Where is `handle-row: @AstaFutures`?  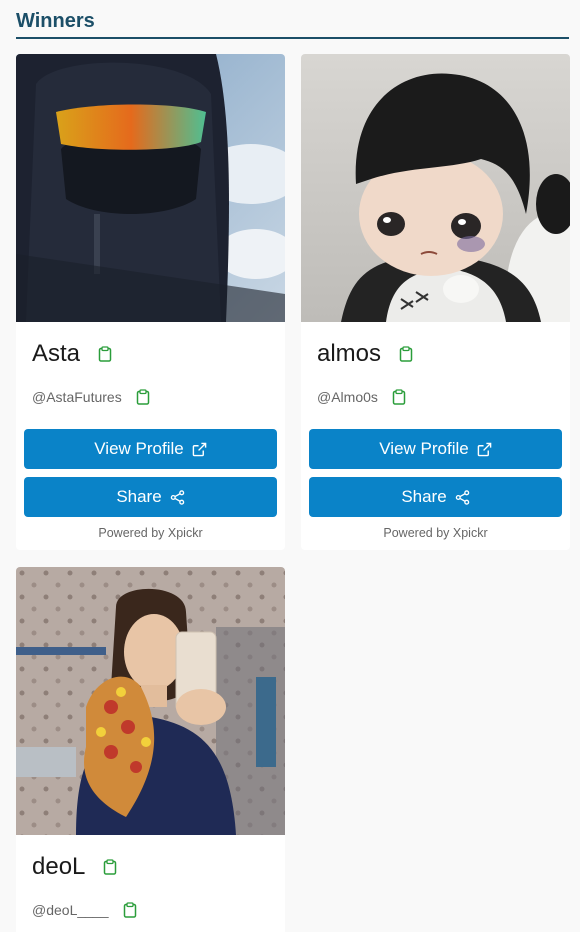
handle-row: @AstaFutures is located at coordinates (91, 397).